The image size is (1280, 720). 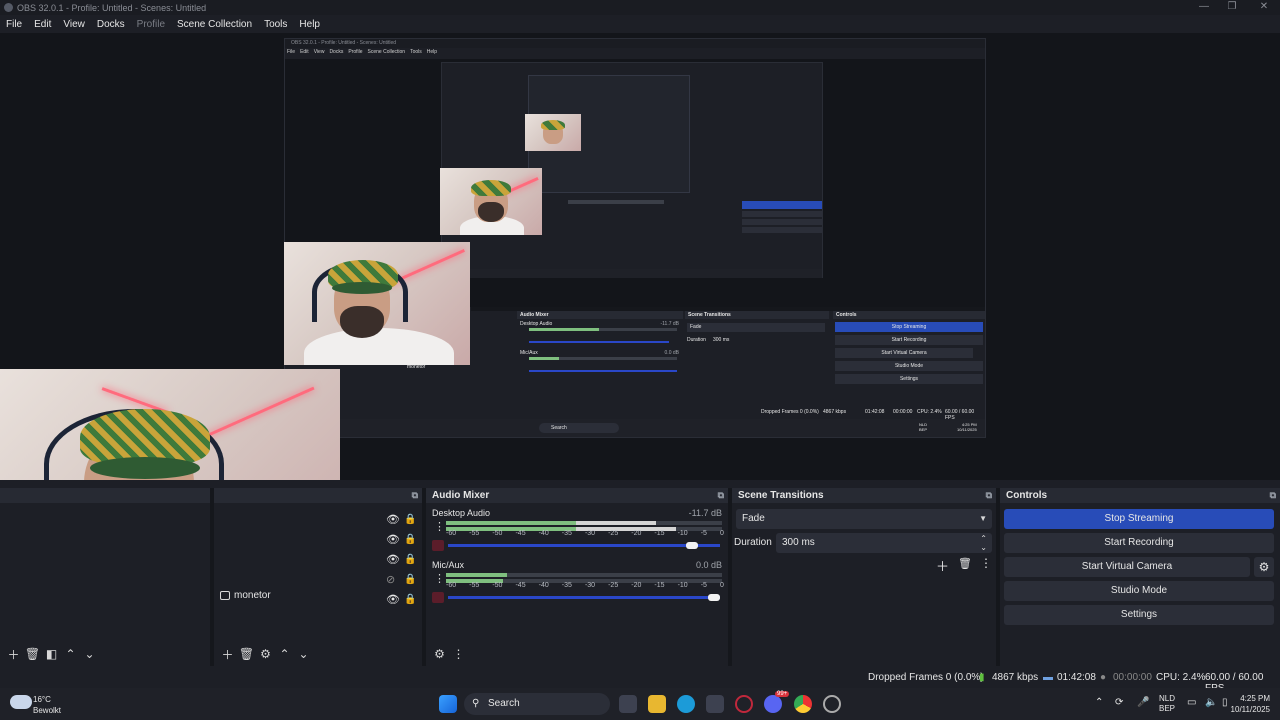 I want to click on volume-icon: 🔈, so click(x=1211, y=702).